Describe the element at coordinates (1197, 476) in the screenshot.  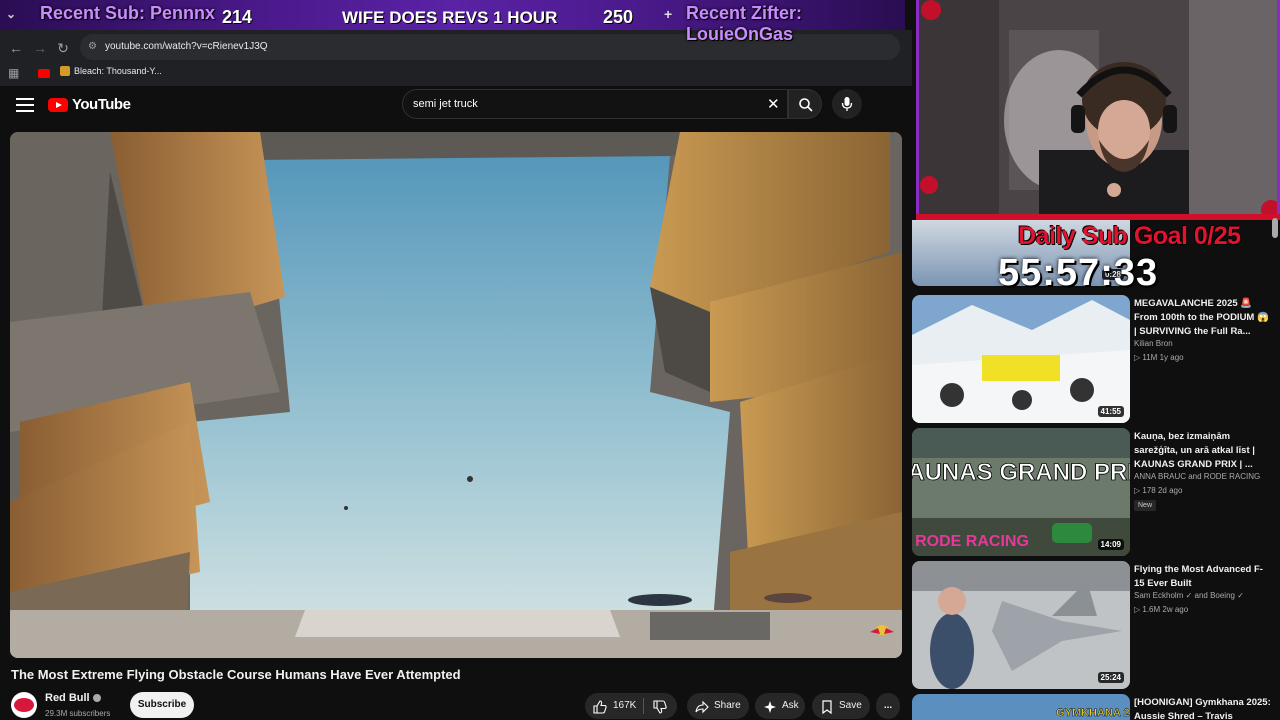
I see `suggestion-channel: ANNA BRAUC and RODE RACING` at that location.